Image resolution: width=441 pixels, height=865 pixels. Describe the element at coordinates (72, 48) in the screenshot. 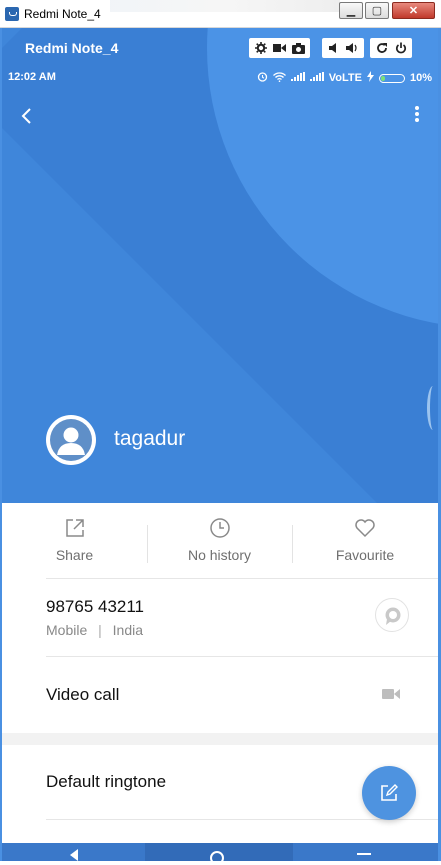

I see `device-name: Redmi Note_4` at that location.